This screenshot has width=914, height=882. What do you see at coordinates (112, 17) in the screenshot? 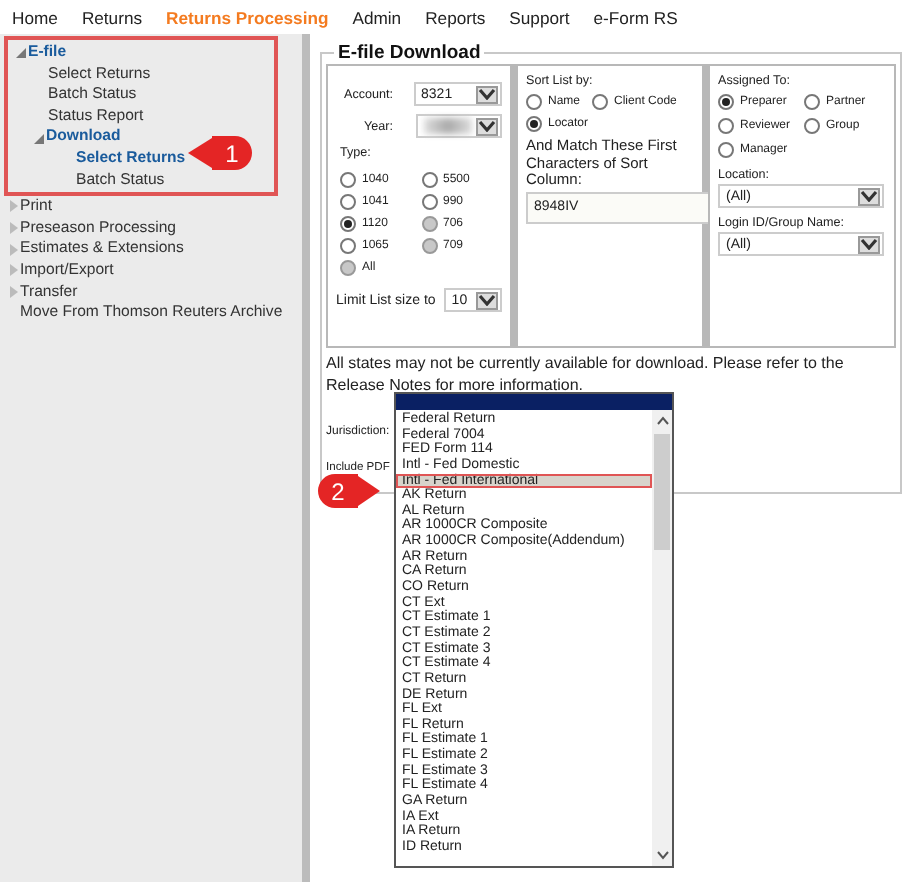
I see `nav-tab: Returns` at bounding box center [112, 17].